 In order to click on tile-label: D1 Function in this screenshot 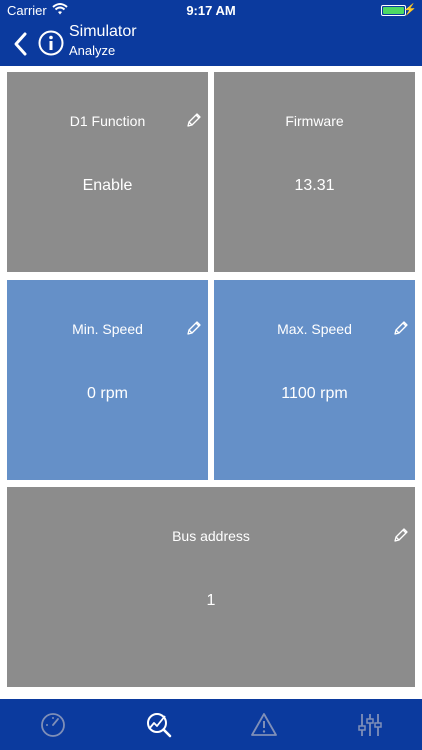, I will do `click(107, 121)`.